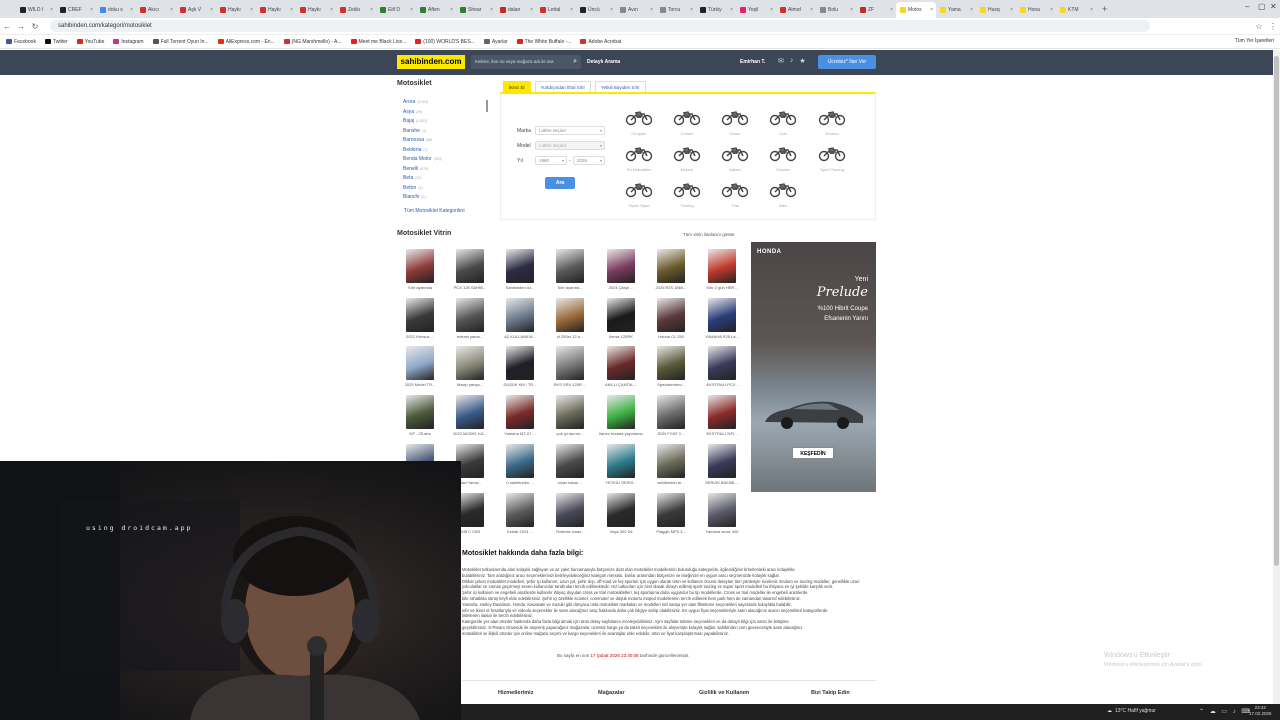  What do you see at coordinates (196, 10) in the screenshot?
I see `browser-tab: Aşk V ×` at bounding box center [196, 10].